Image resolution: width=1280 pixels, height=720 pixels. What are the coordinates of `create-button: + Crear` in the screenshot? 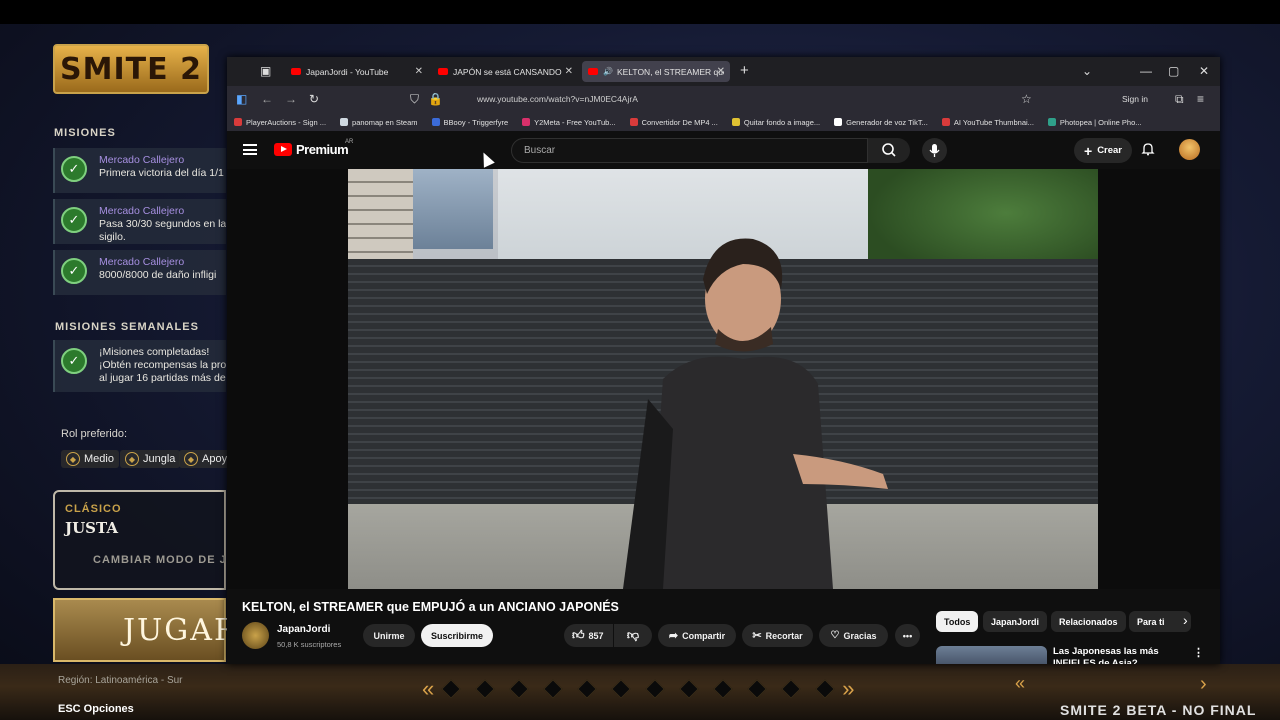 It's located at (1103, 150).